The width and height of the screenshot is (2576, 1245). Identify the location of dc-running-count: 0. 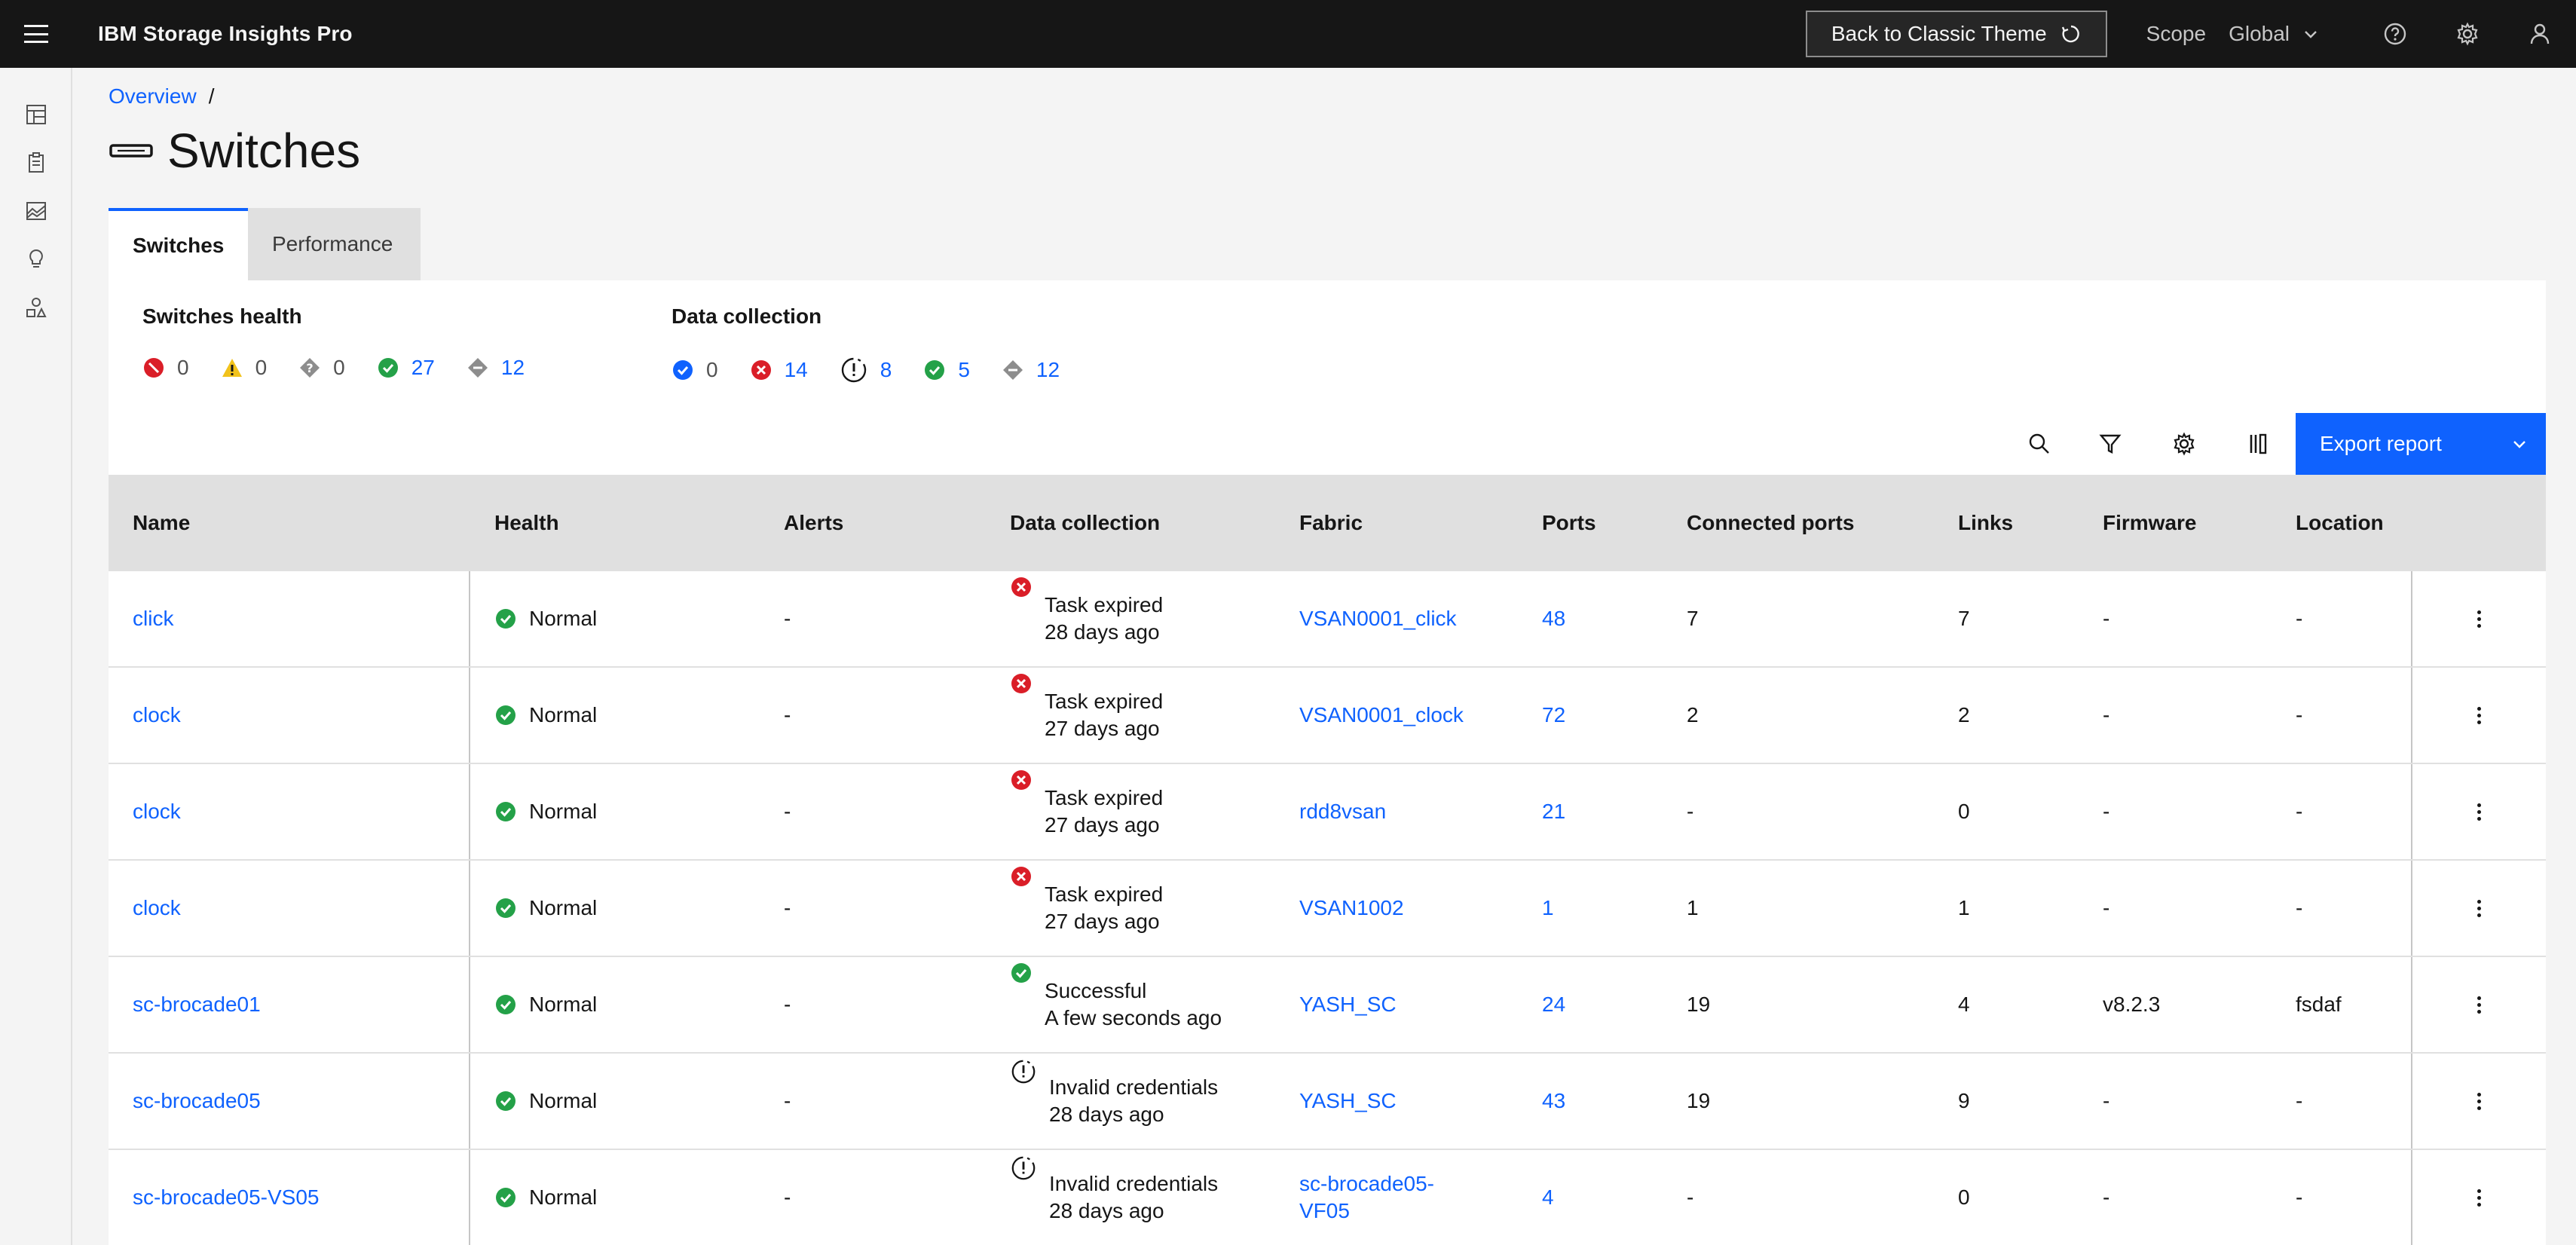
(695, 370).